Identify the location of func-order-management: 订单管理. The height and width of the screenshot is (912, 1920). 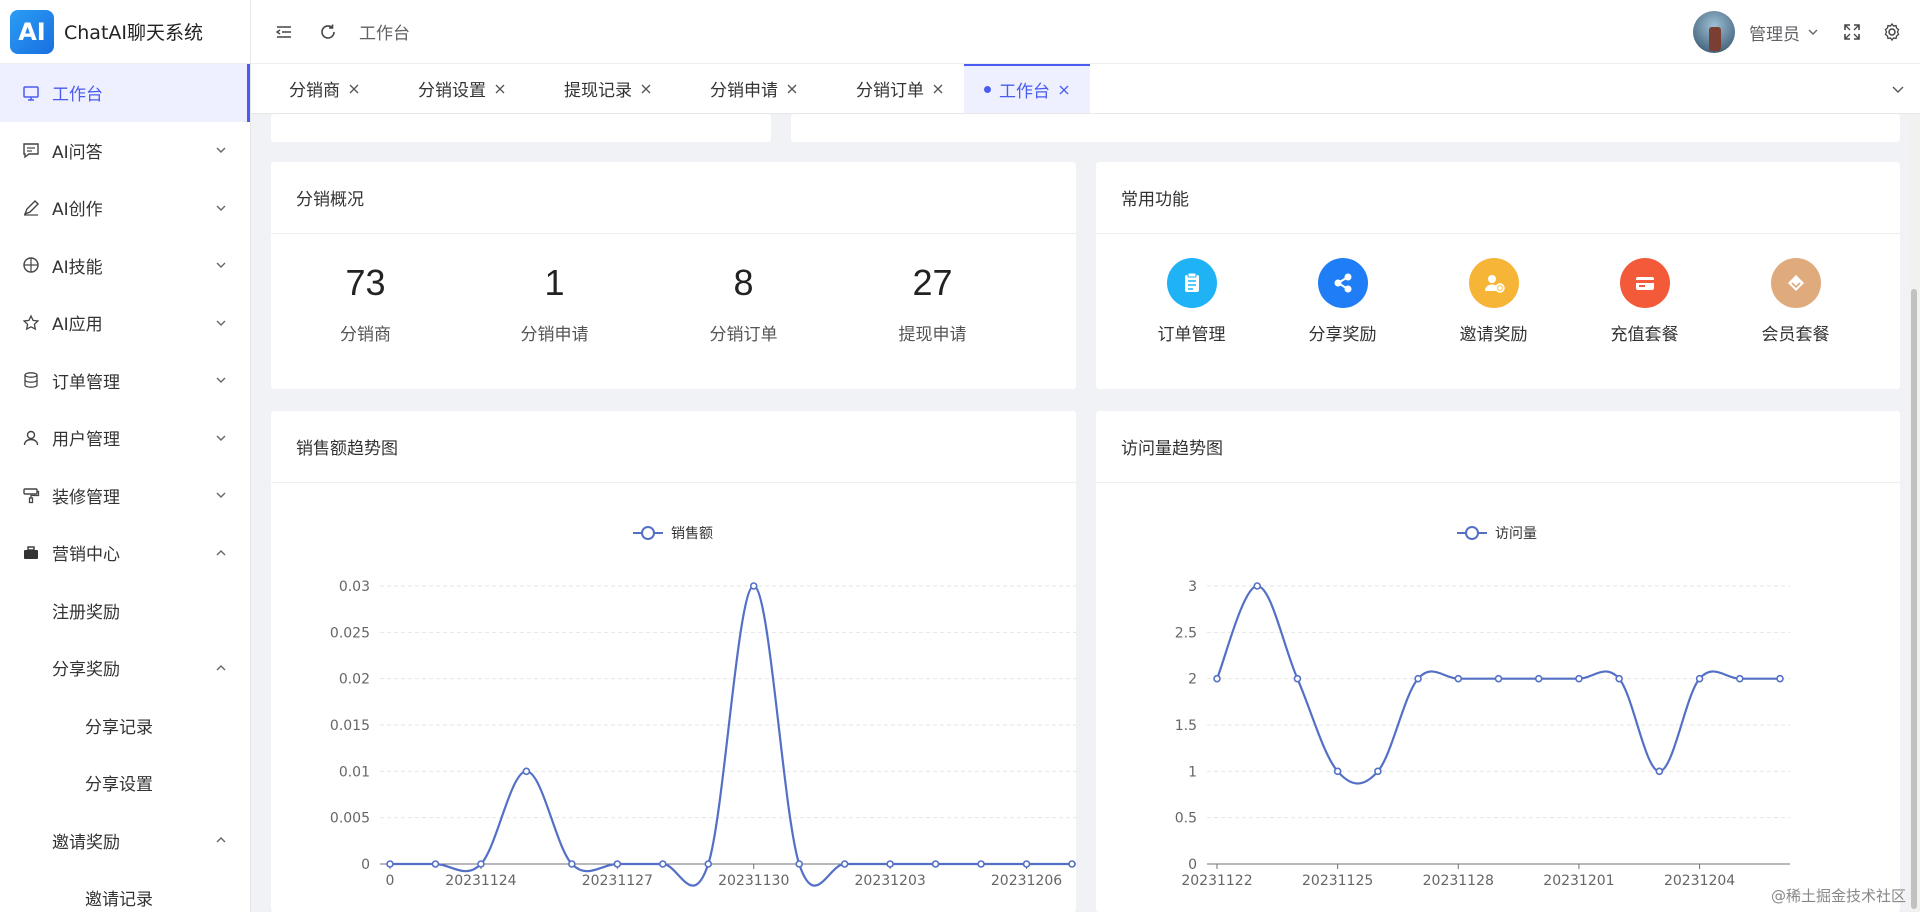
(1191, 301).